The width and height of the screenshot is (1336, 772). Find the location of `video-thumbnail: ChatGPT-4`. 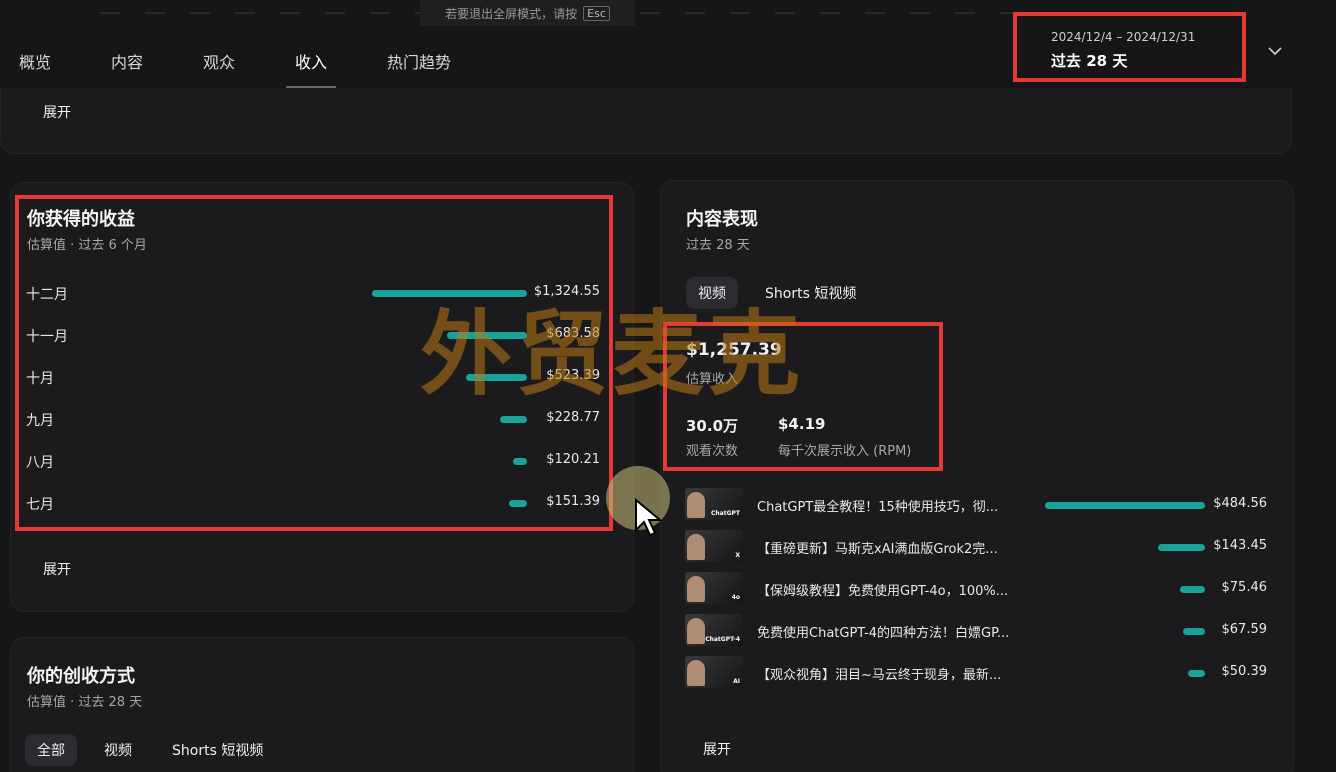

video-thumbnail: ChatGPT-4 is located at coordinates (714, 630).